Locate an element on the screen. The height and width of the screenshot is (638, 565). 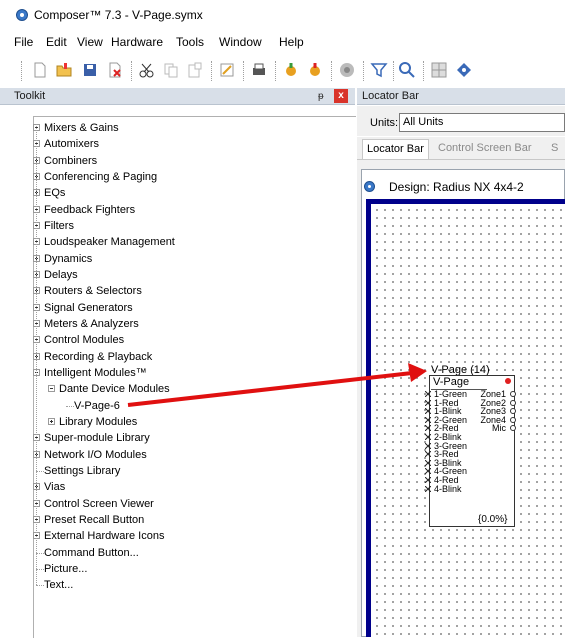
annotation-arrow is located at coordinates (277, 385).